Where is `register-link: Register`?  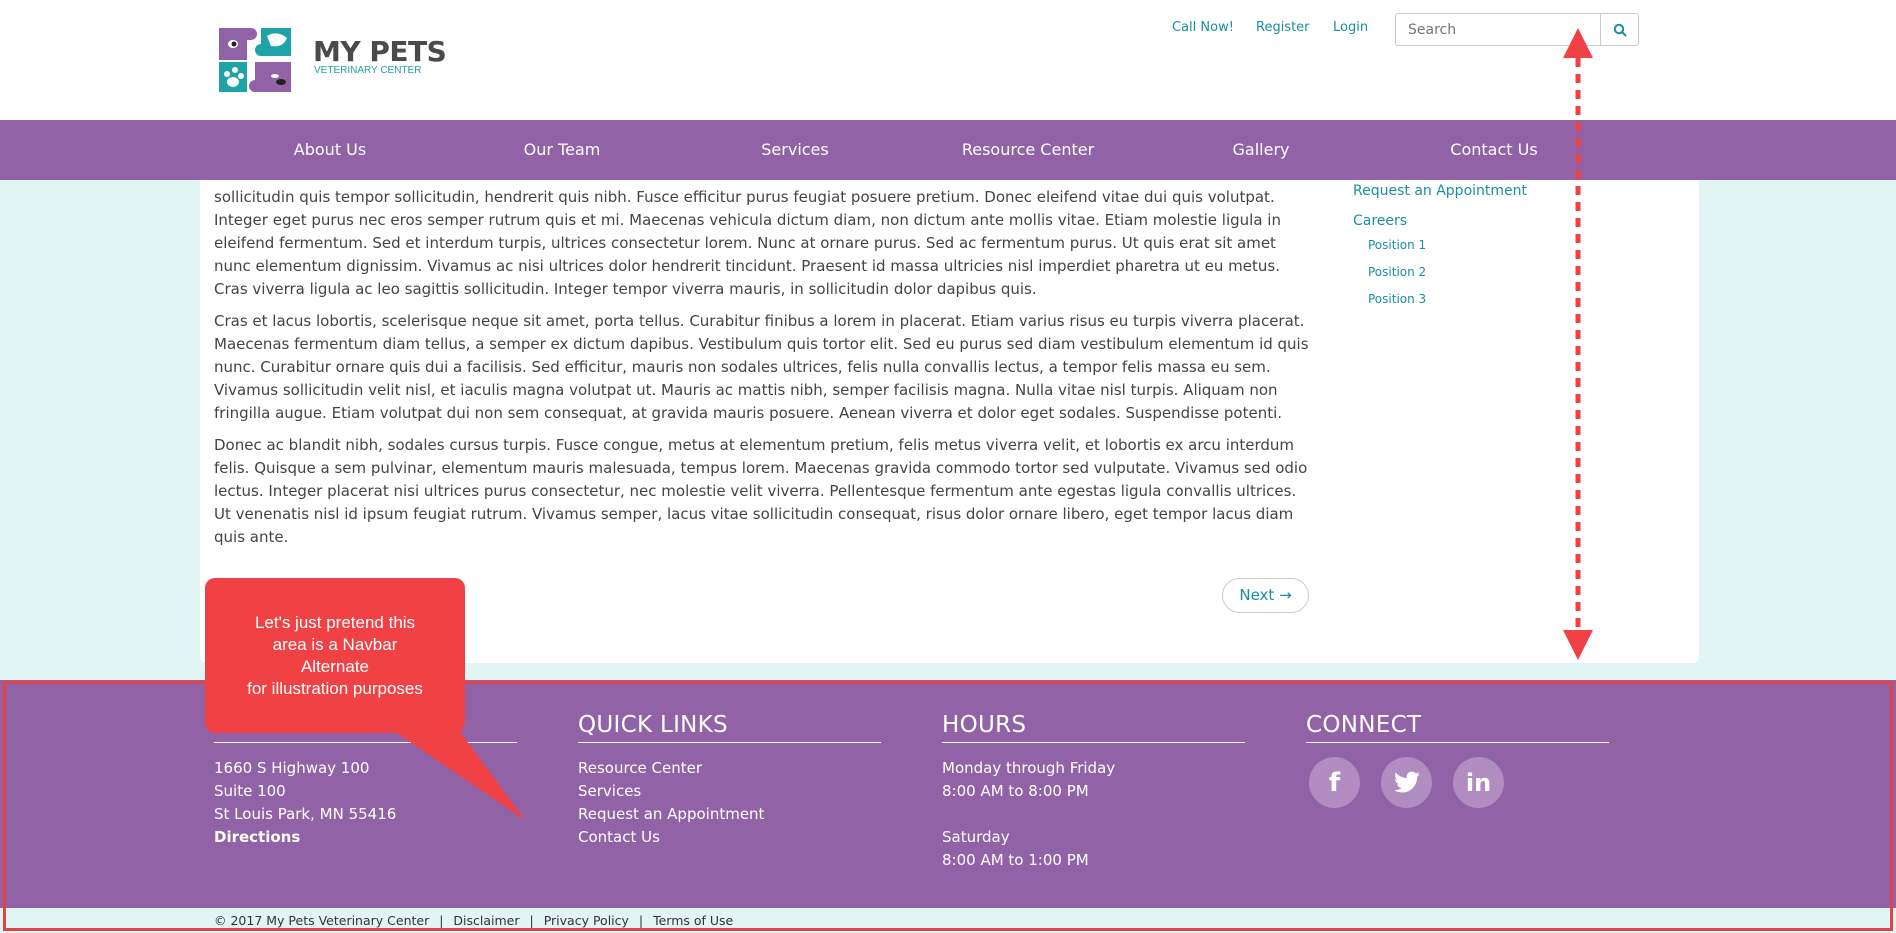 register-link: Register is located at coordinates (1283, 27).